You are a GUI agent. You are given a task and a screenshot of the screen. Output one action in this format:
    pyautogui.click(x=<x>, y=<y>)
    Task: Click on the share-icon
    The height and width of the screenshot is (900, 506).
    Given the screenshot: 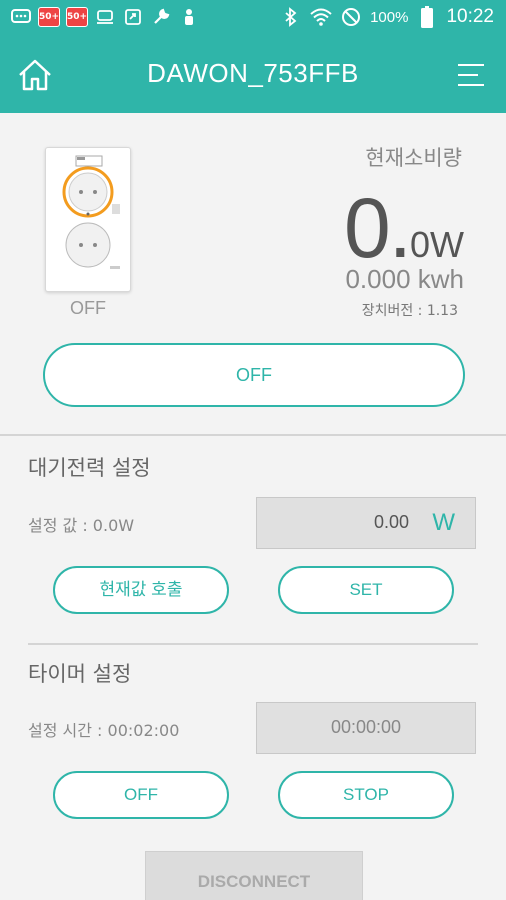 What is the action you would take?
    pyautogui.click(x=133, y=17)
    